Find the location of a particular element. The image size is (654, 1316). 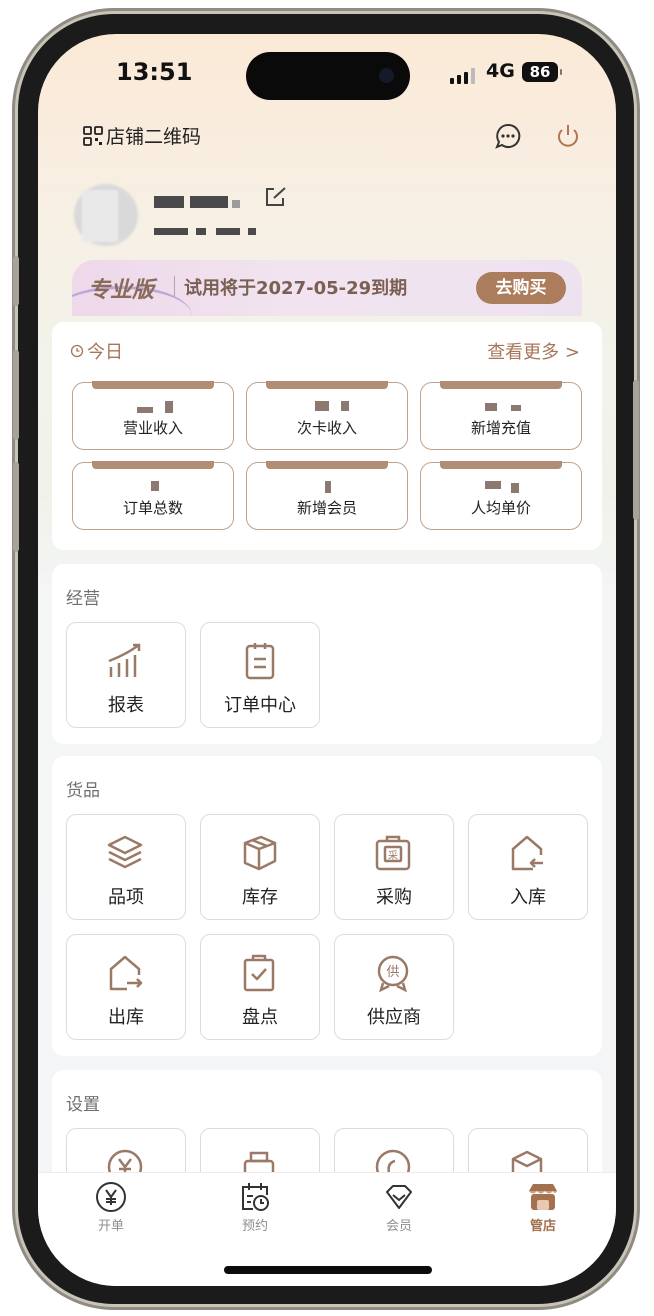

order-center-tile: 订单中心 is located at coordinates (260, 675).